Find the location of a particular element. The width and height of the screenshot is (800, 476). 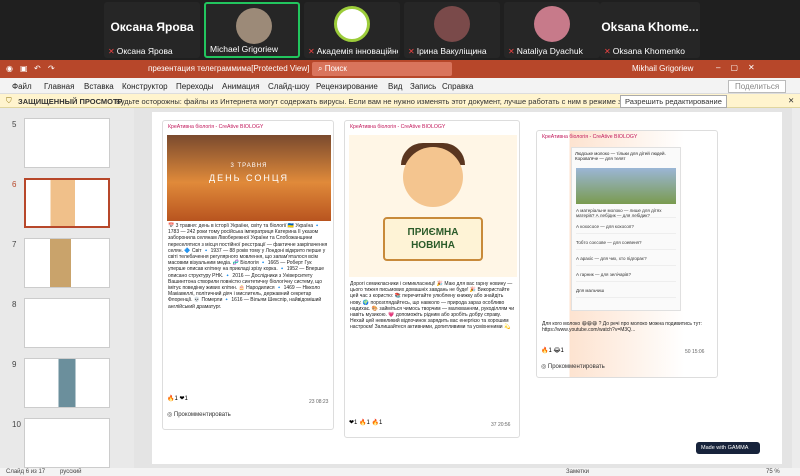

participant-tile: Oksana Khome... ✕ Oksana Khomenko is located at coordinates (650, 30).